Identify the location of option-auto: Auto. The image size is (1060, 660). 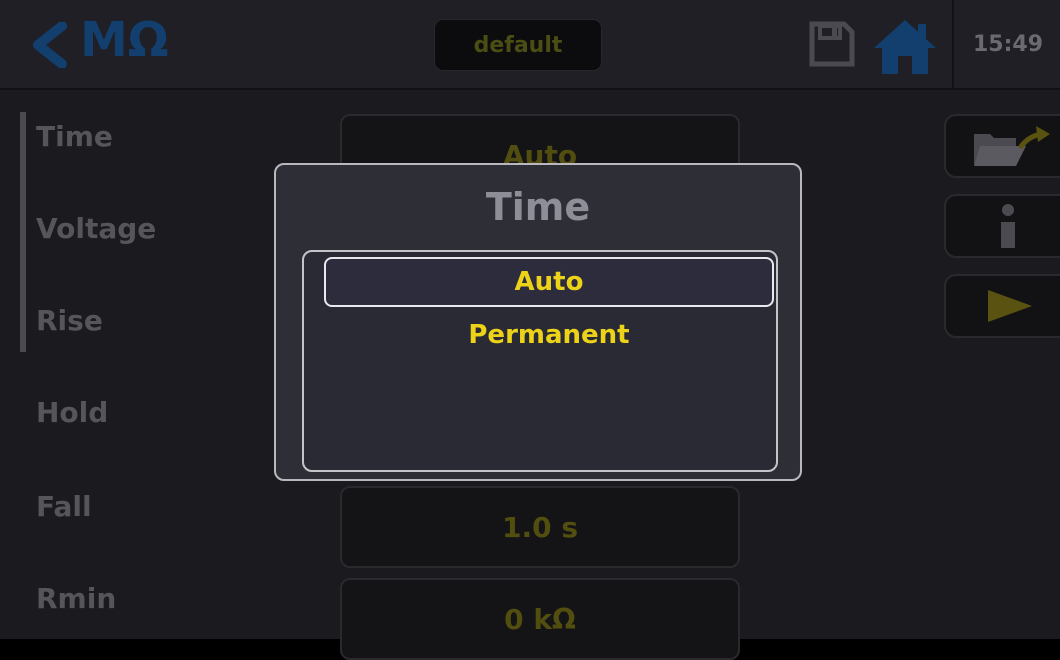
(549, 282).